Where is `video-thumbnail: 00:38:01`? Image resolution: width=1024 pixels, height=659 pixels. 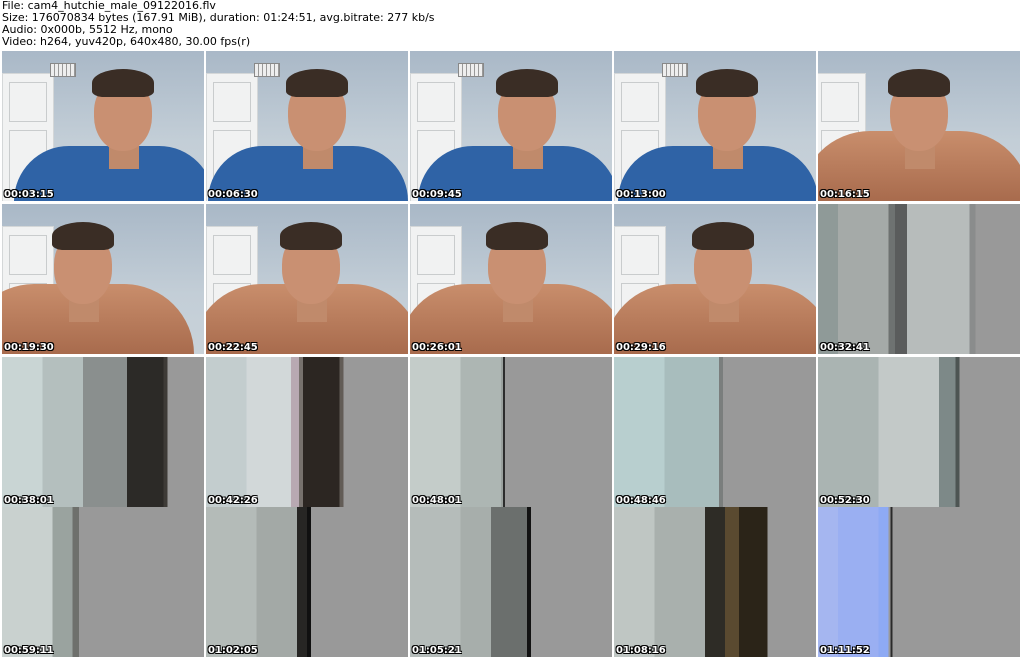
video-thumbnail: 00:38:01 is located at coordinates (103, 432).